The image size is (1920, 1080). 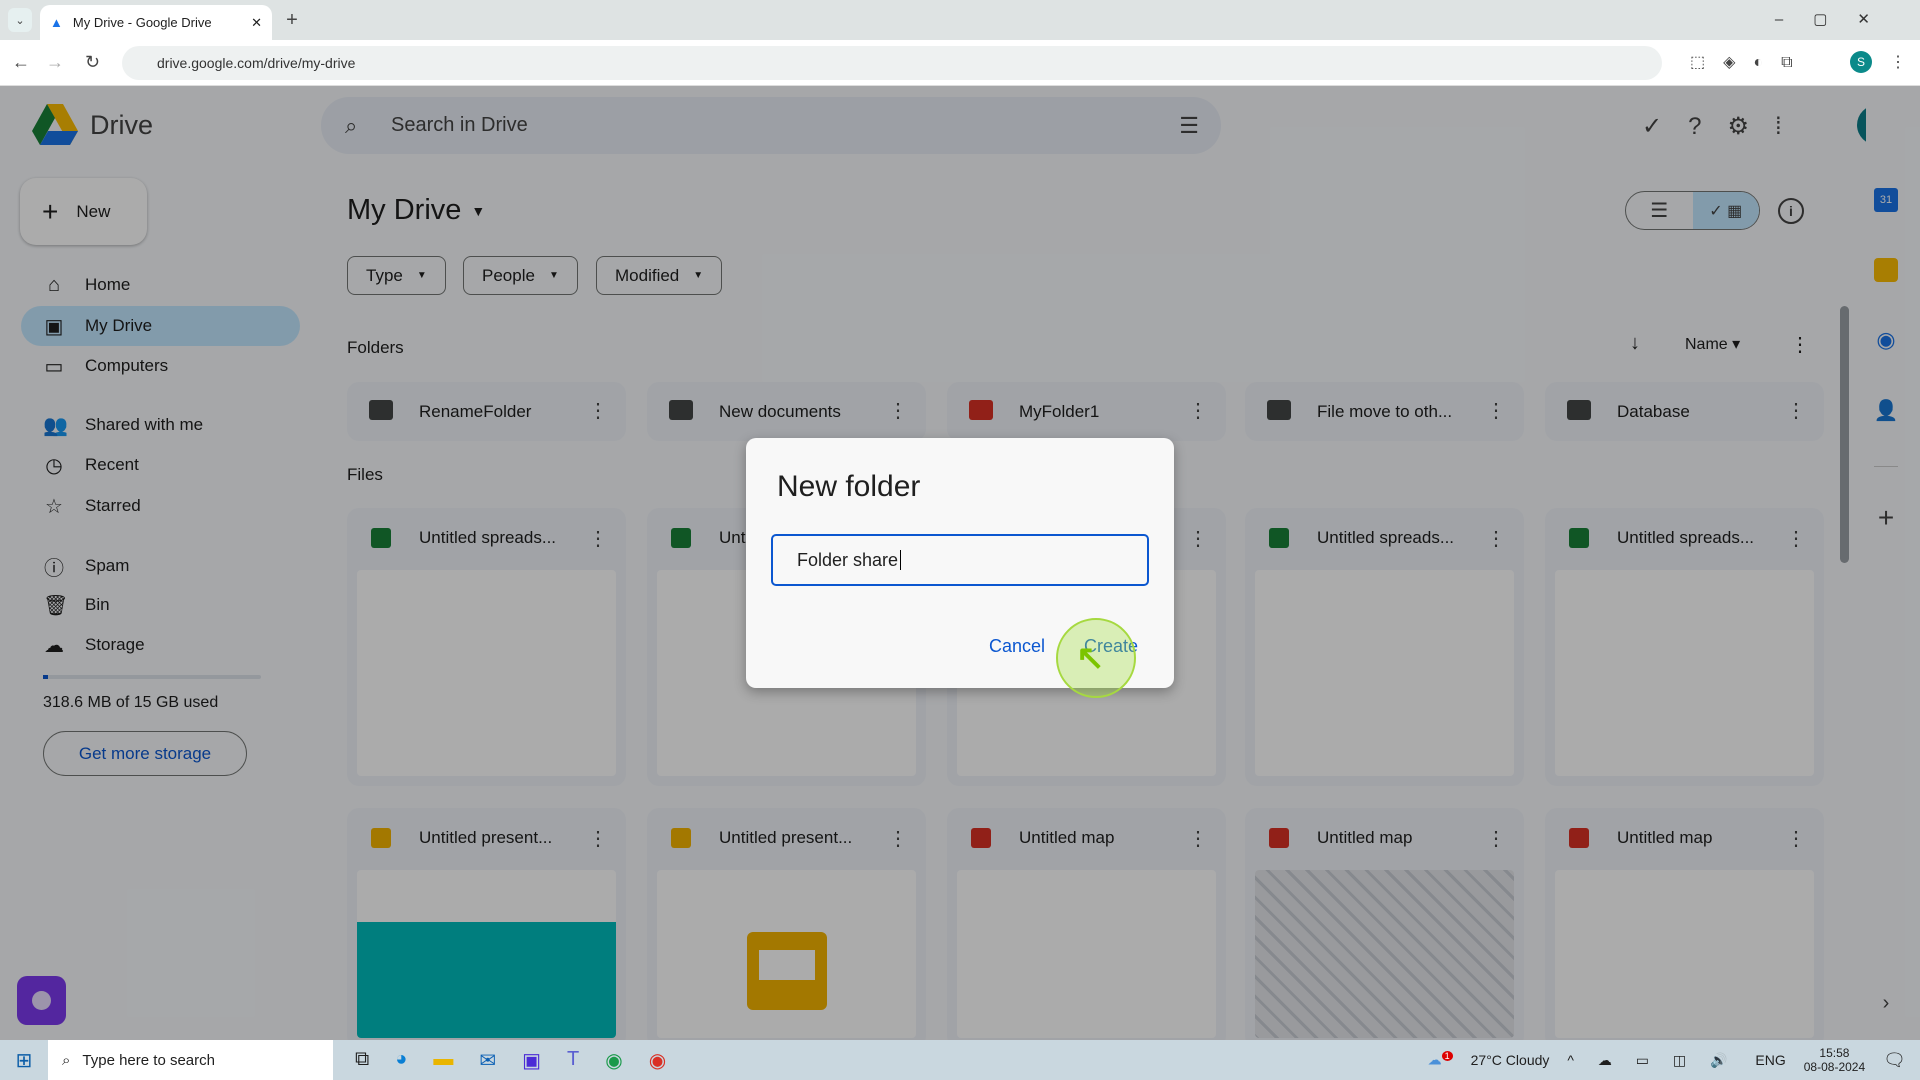 What do you see at coordinates (960, 560) in the screenshot?
I see `folder-name-input: Folder share` at bounding box center [960, 560].